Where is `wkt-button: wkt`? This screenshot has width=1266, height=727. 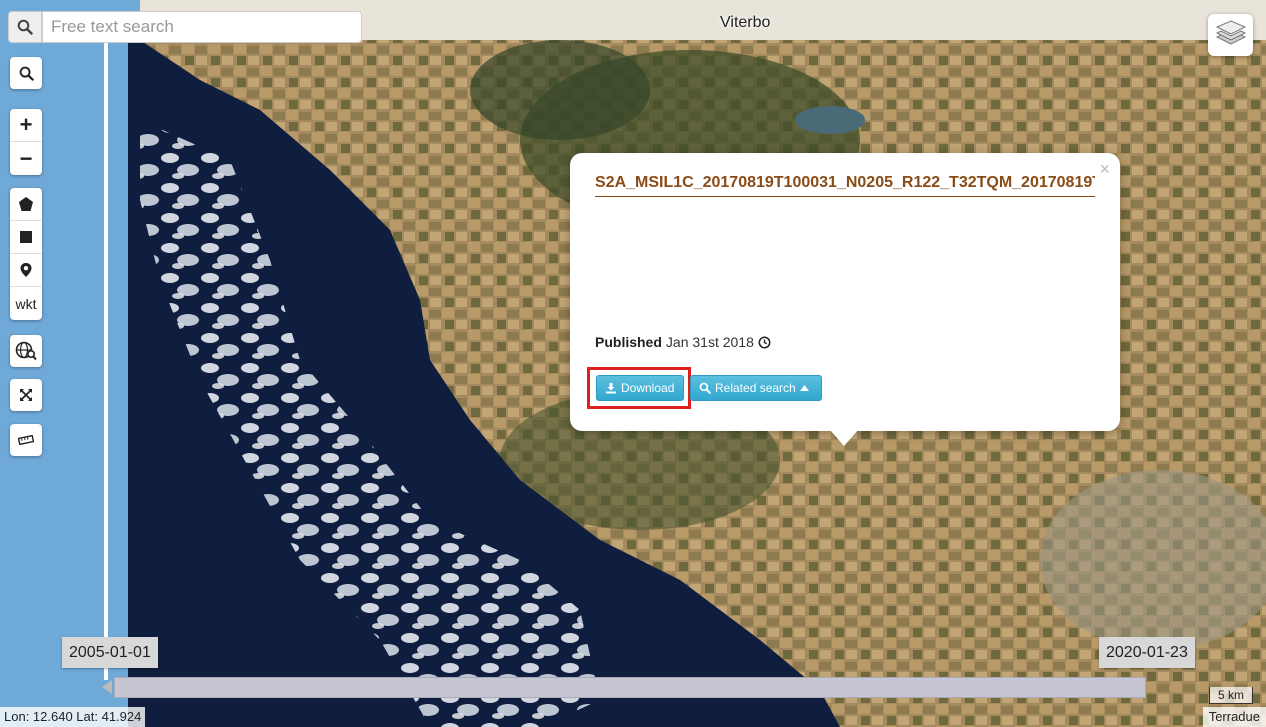 wkt-button: wkt is located at coordinates (26, 303).